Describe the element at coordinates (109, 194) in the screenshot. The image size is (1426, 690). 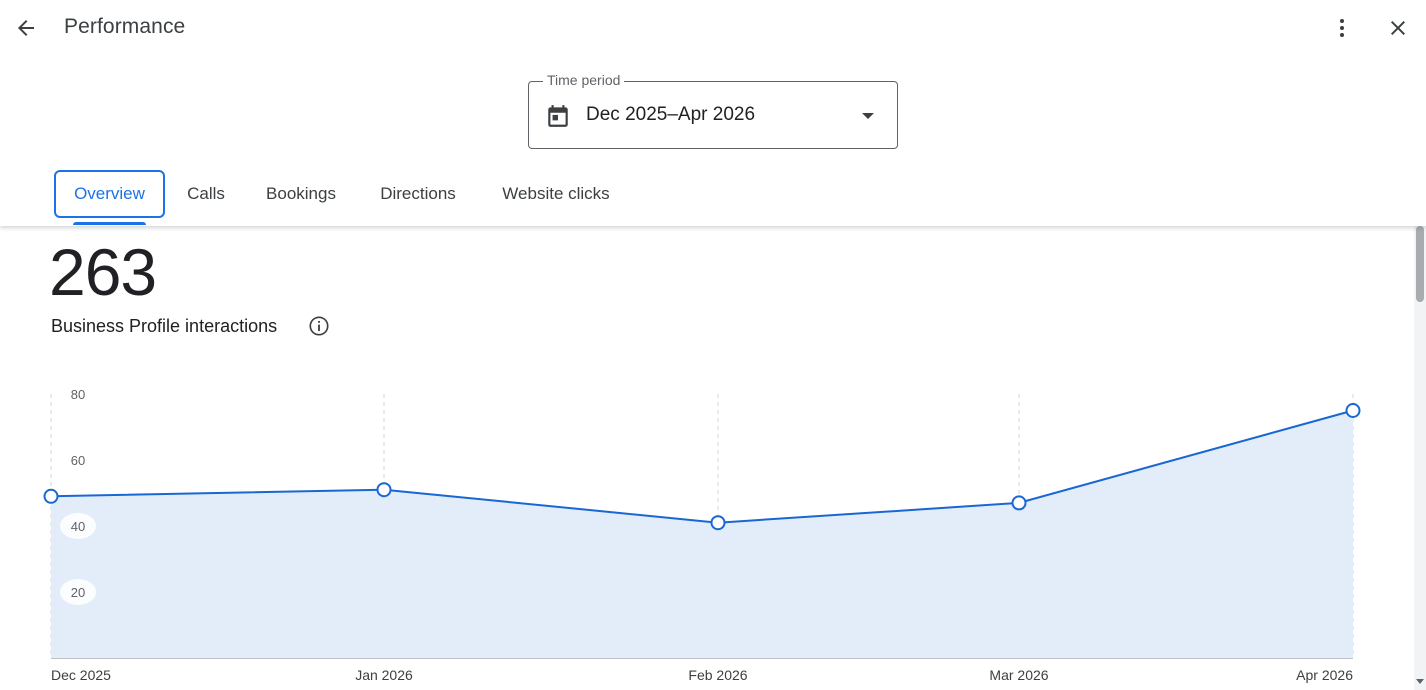
I see `tab-overview: Overview` at that location.